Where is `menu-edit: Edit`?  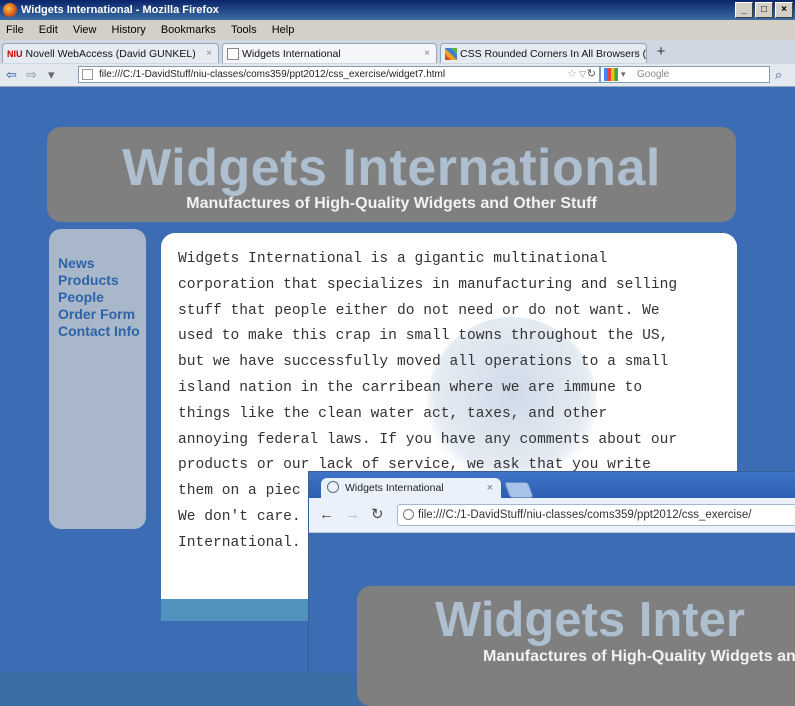
menu-edit: Edit is located at coordinates (48, 30).